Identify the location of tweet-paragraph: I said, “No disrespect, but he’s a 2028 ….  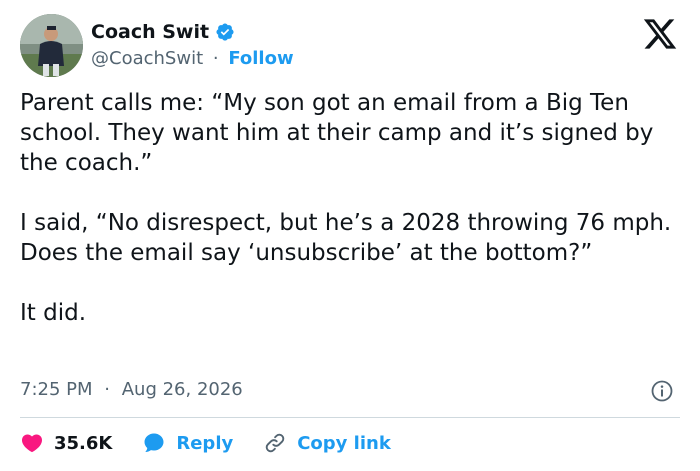
(346, 238).